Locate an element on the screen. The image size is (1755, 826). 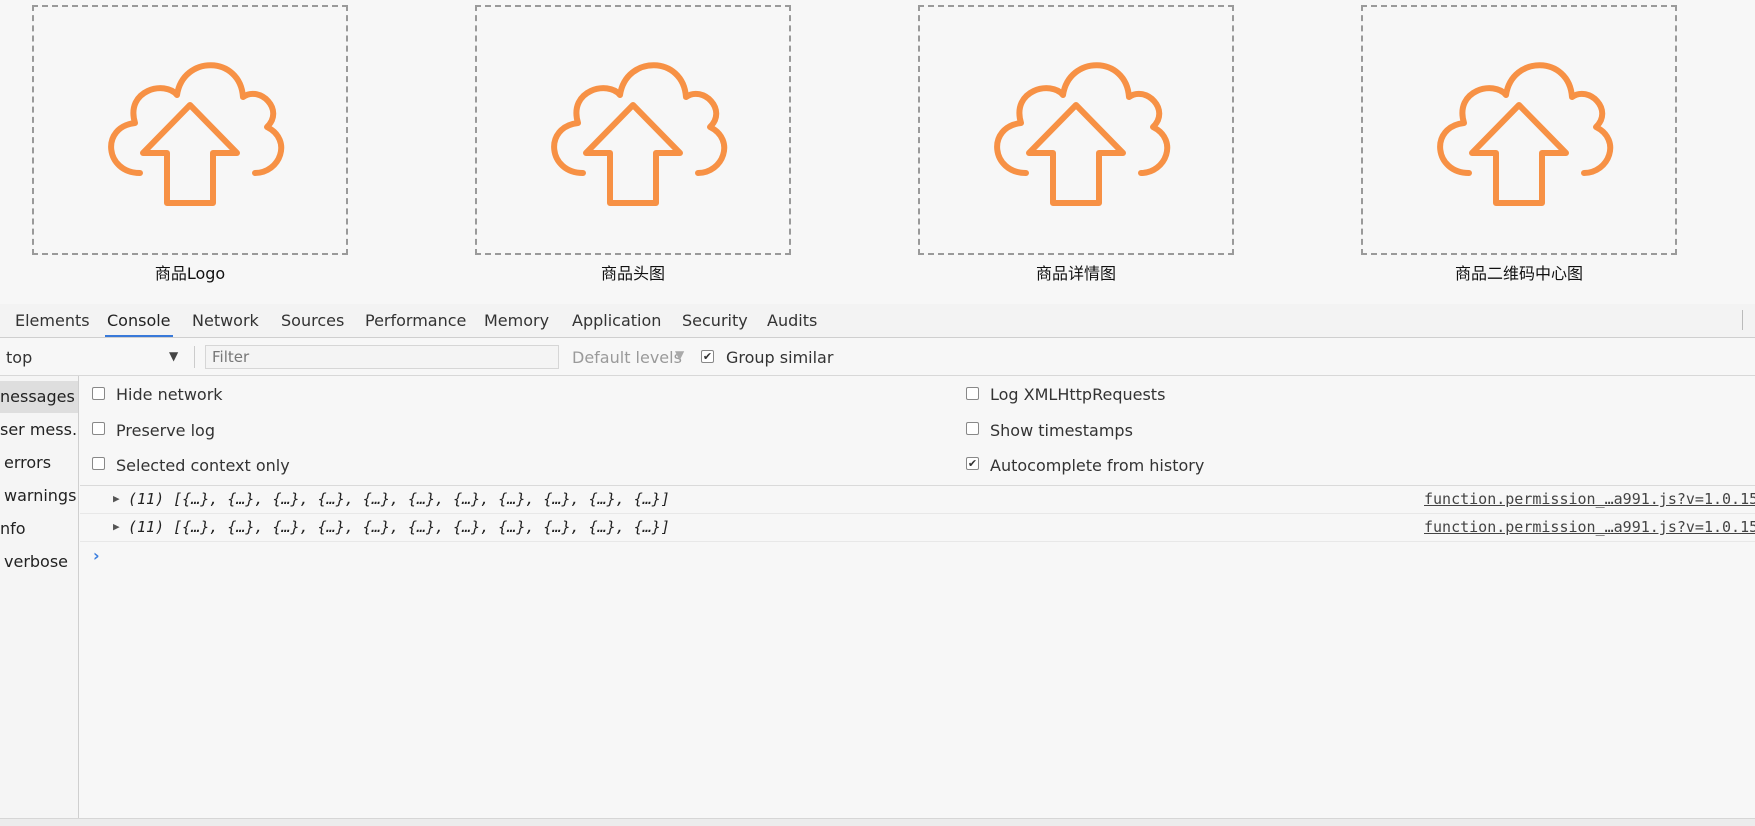
sidebar-item-label: nfo is located at coordinates (13, 528).